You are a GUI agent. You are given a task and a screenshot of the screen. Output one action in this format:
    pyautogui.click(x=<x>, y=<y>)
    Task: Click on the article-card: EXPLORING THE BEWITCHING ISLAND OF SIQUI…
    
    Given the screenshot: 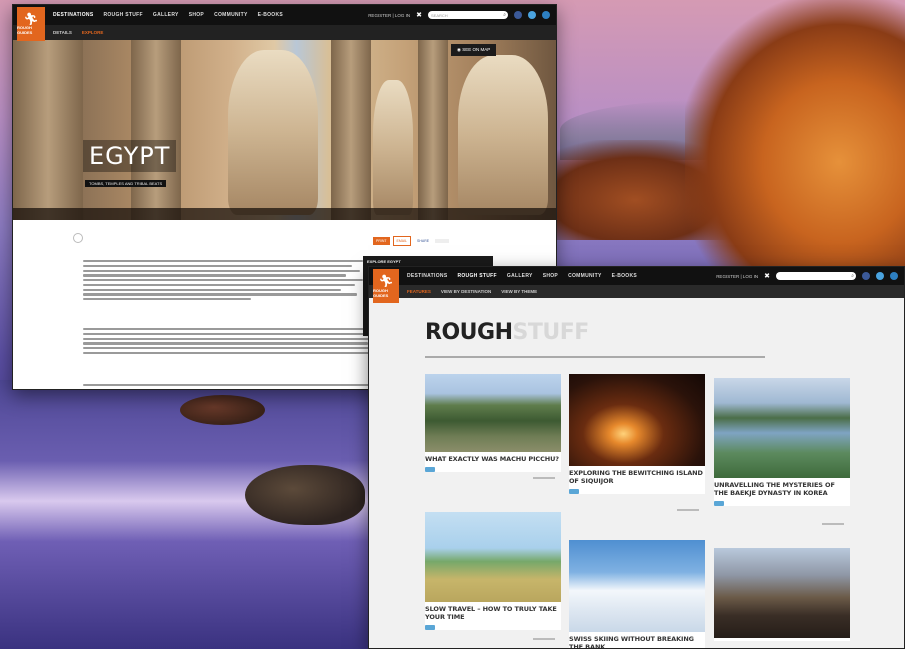 What is the action you would take?
    pyautogui.click(x=637, y=442)
    